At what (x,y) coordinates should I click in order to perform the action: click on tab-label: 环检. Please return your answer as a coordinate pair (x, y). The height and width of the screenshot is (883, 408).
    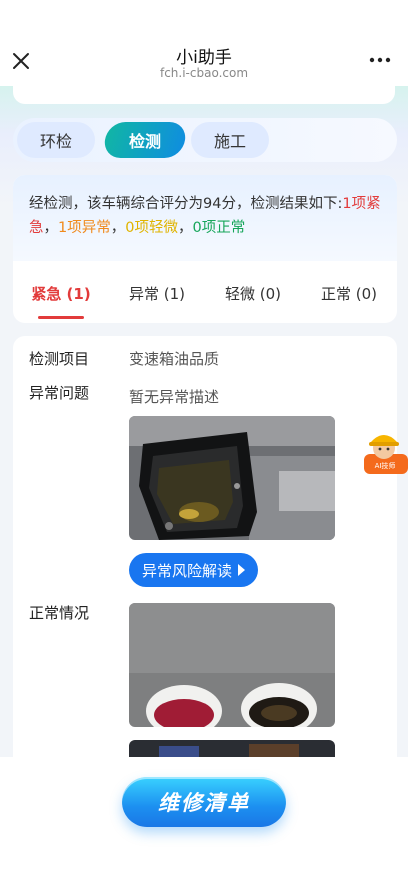
    Looking at the image, I should click on (55, 141).